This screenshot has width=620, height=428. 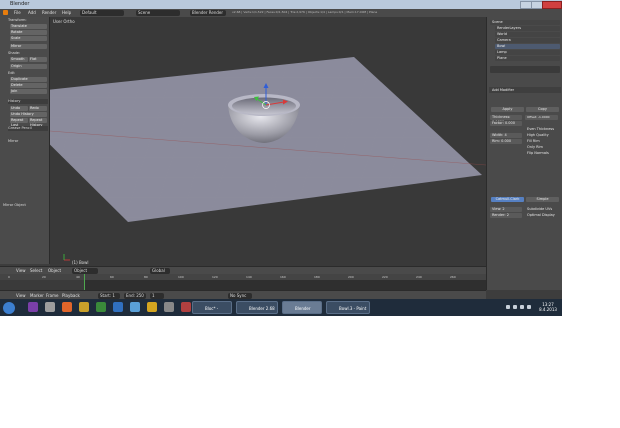 What do you see at coordinates (348, 307) in the screenshot?
I see `task-paint: Bowl.3 - Paint` at bounding box center [348, 307].